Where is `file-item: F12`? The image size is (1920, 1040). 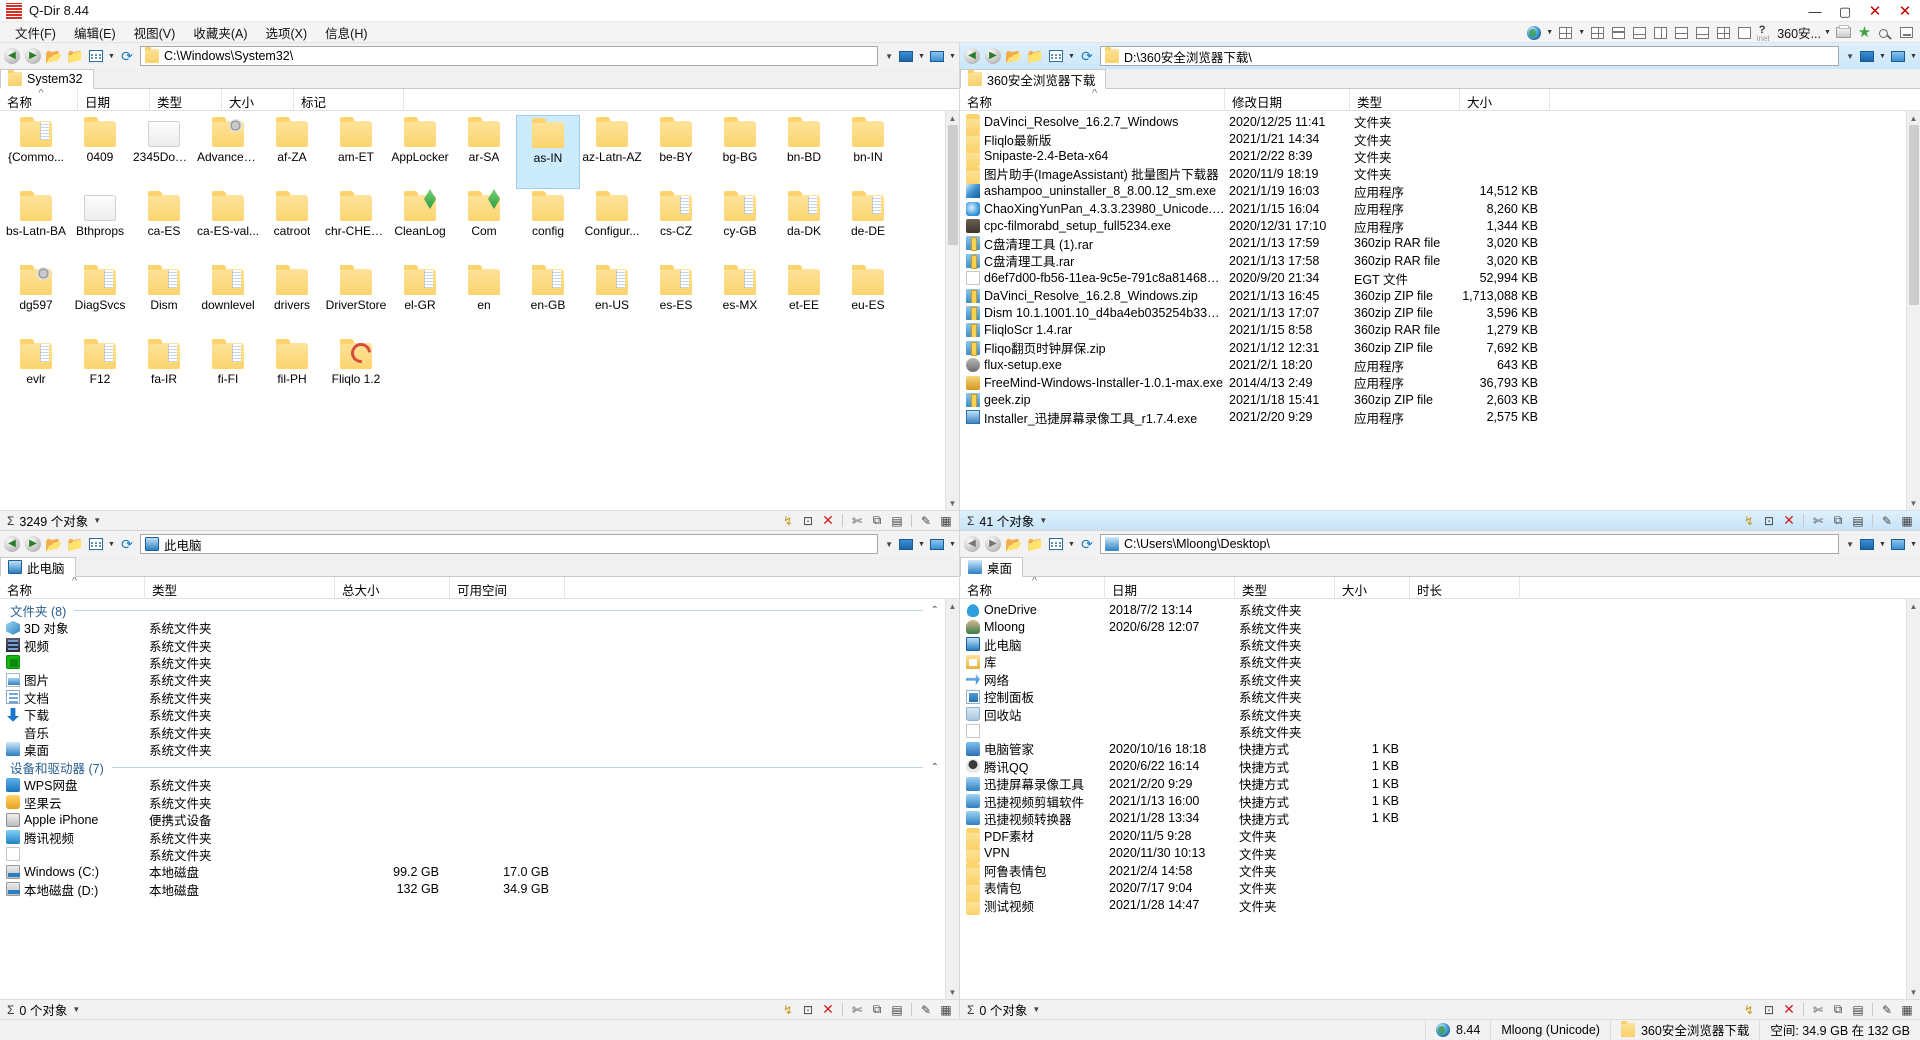
file-item: F12 is located at coordinates (100, 374).